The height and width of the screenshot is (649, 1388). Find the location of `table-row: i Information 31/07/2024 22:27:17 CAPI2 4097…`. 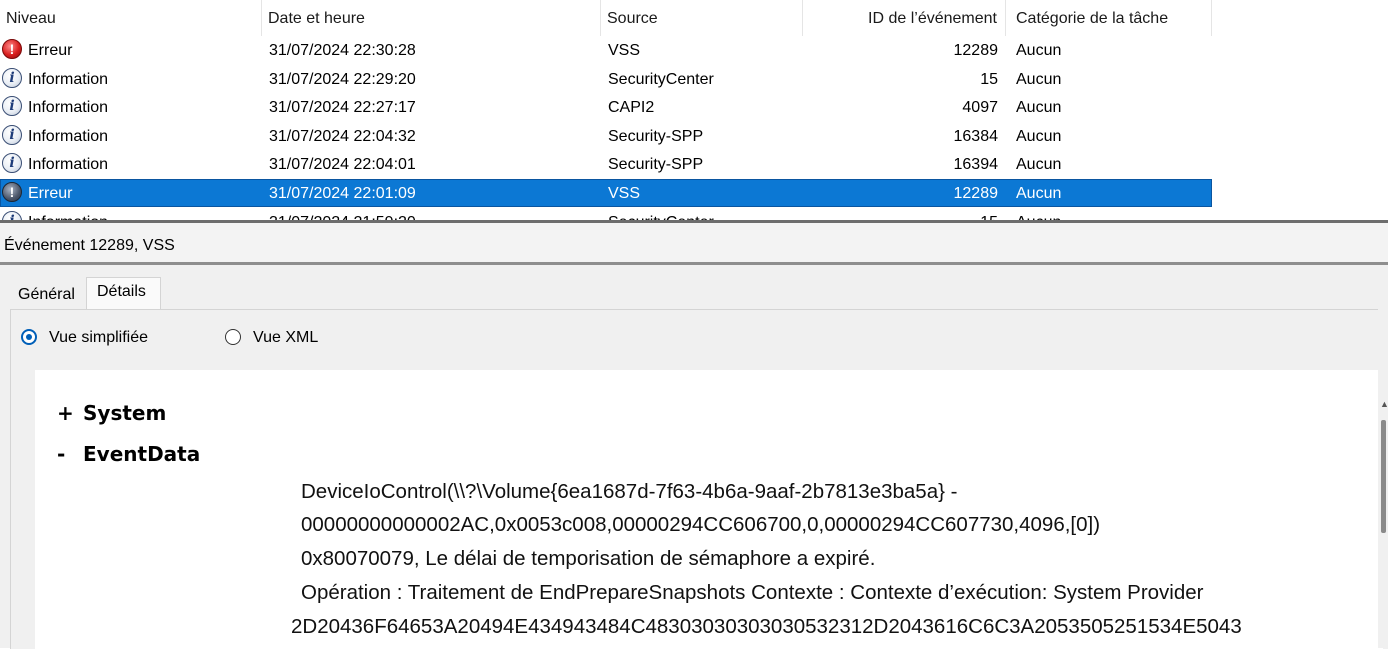

table-row: i Information 31/07/2024 22:27:17 CAPI2 4097… is located at coordinates (606, 107).